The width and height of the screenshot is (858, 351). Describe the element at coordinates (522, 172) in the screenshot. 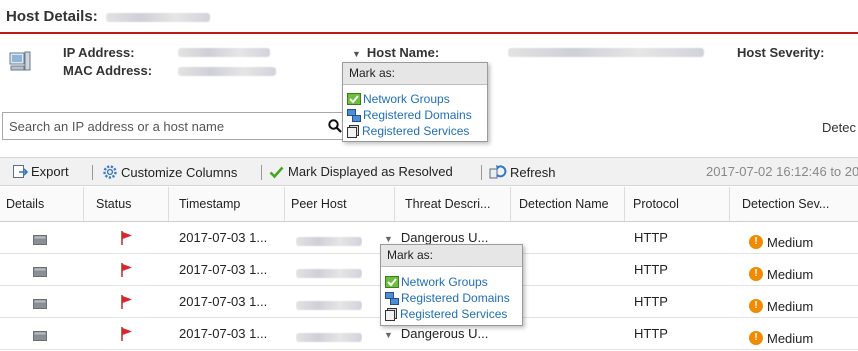

I see `refresh-button: Refresh` at that location.